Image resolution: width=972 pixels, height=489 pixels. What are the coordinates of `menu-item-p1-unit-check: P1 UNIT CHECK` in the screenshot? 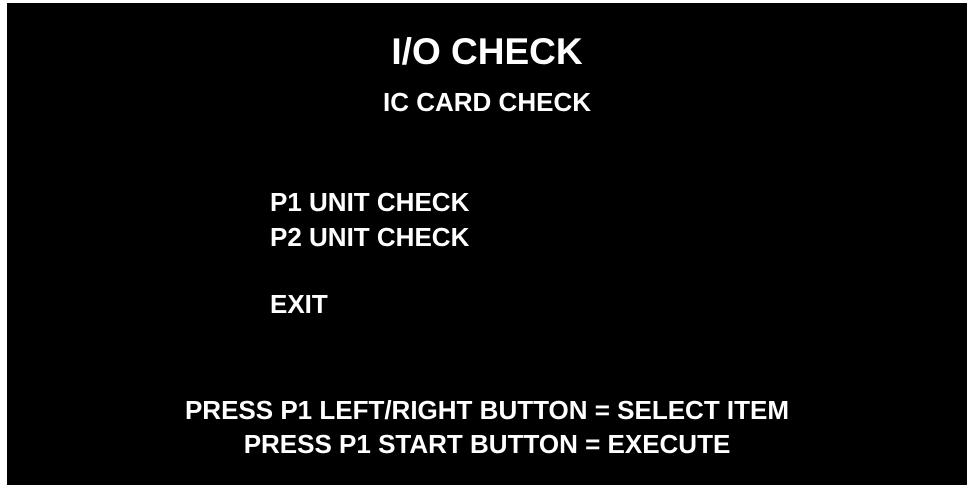 It's located at (369, 202).